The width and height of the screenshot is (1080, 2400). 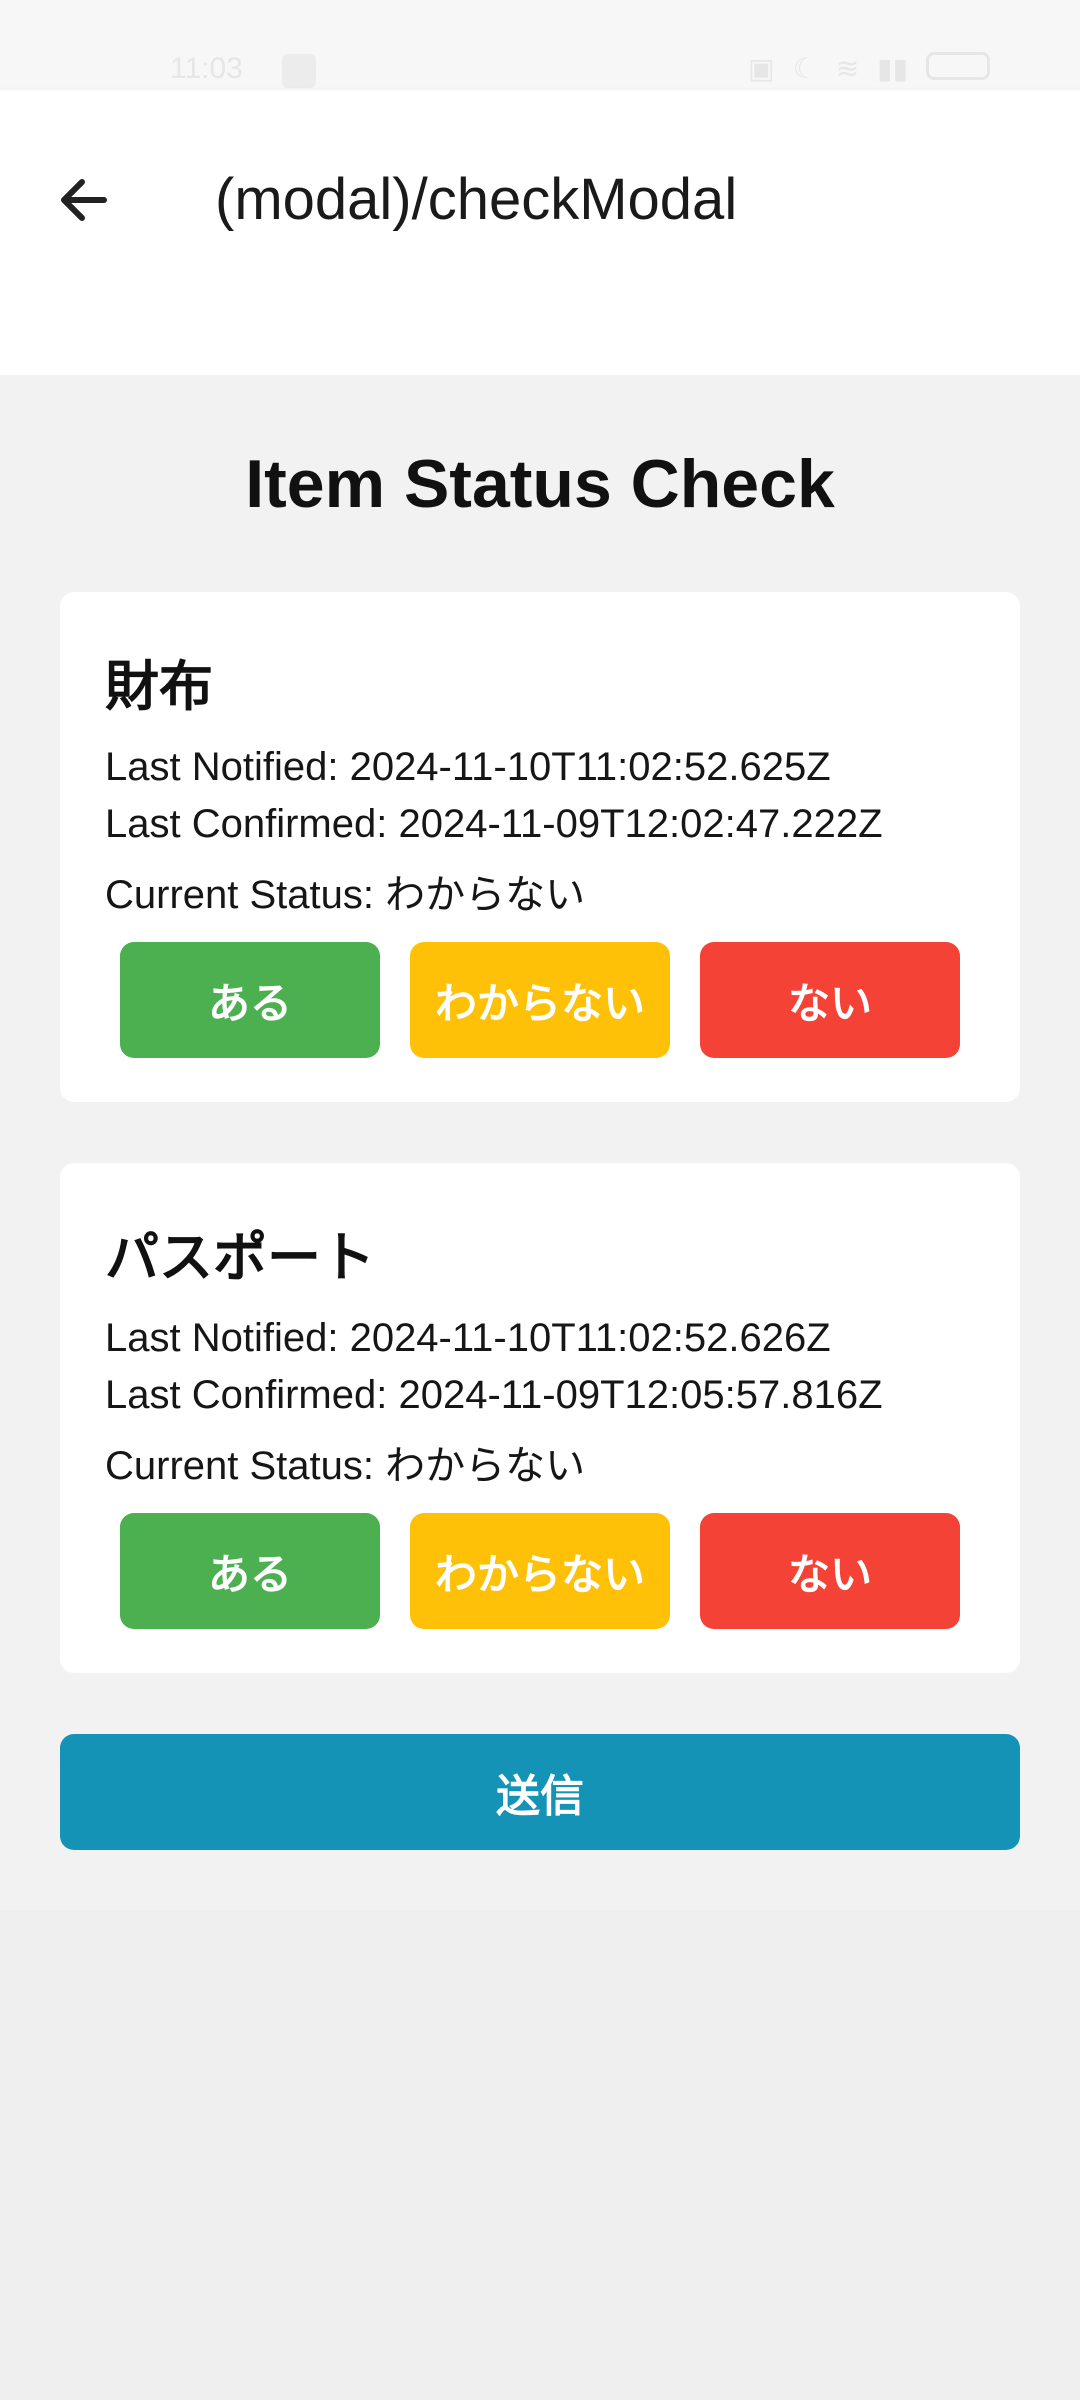 What do you see at coordinates (847, 68) in the screenshot?
I see `wifi-icon: ≋` at bounding box center [847, 68].